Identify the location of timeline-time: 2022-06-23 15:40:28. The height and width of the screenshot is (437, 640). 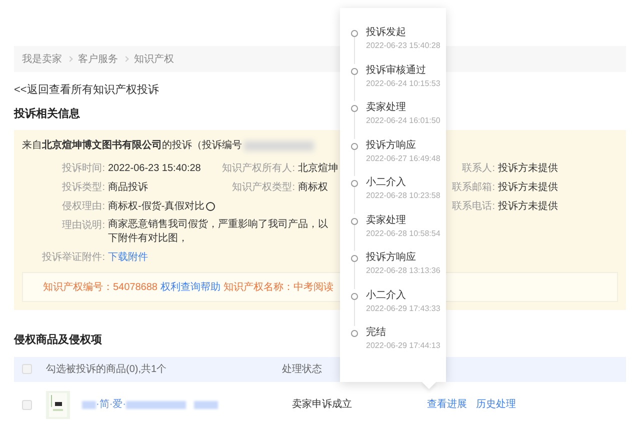
(403, 45).